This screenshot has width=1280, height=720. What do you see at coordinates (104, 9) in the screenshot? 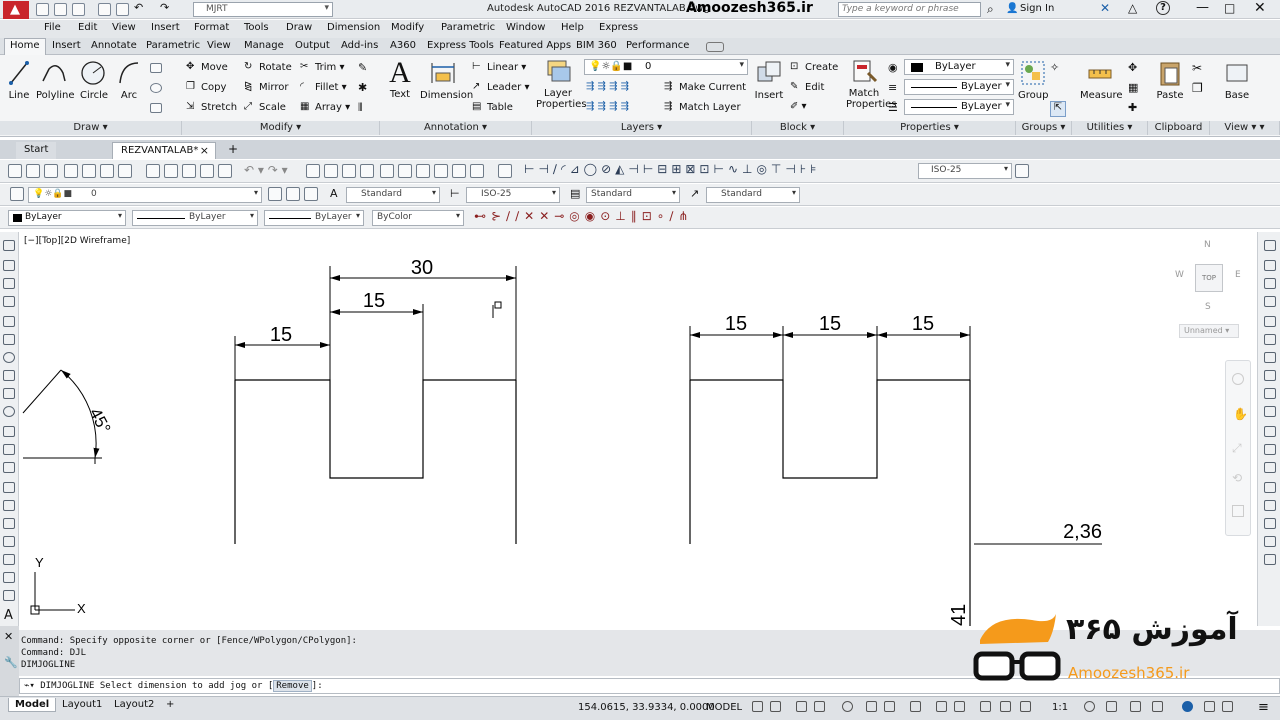
I see `saveas-icon` at bounding box center [104, 9].